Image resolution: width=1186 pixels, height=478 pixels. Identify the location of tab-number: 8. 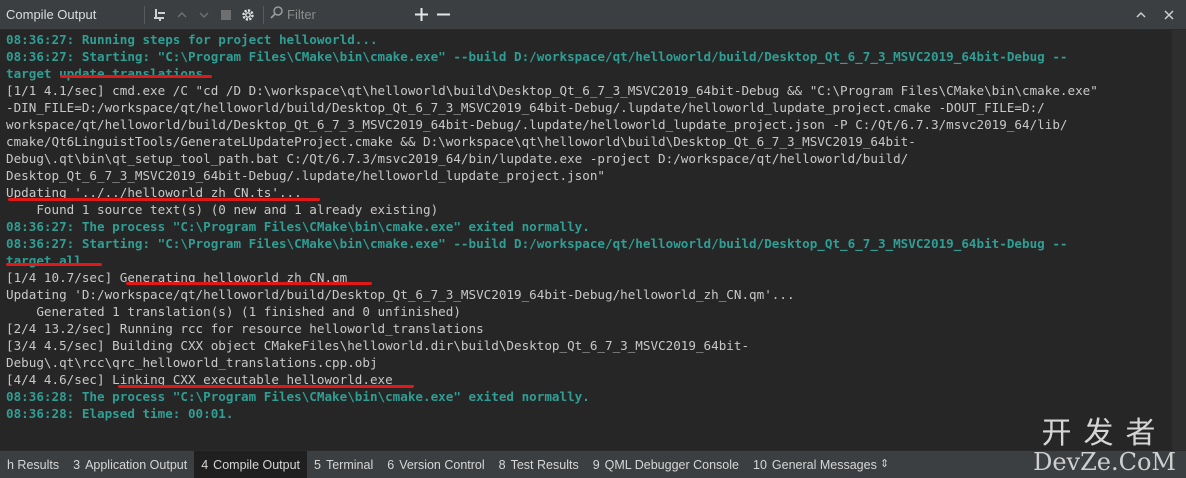
(502, 464).